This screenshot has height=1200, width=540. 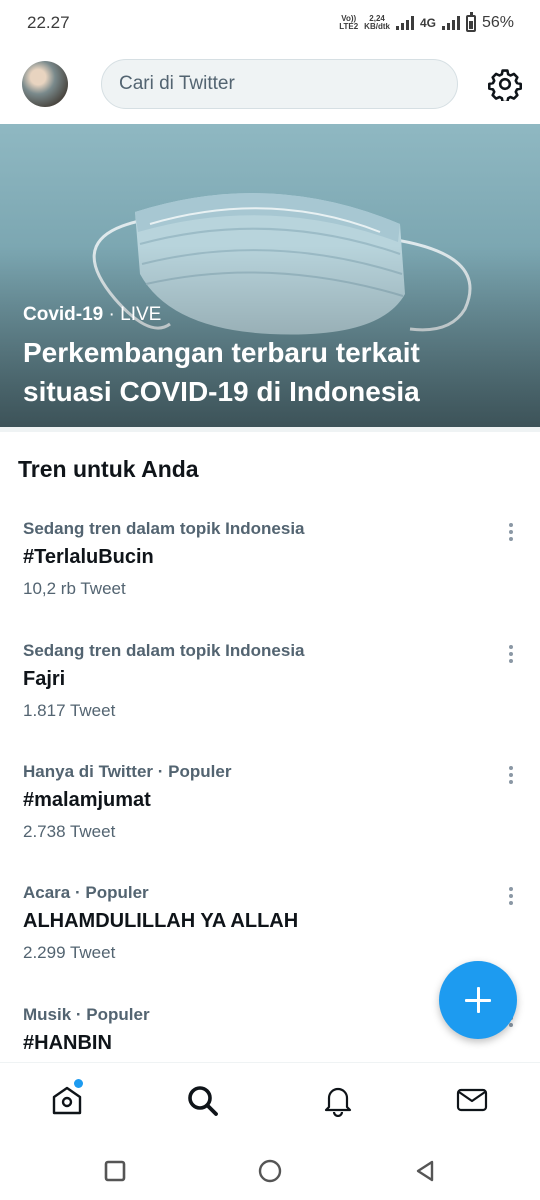 I want to click on search-icon, so click(x=203, y=1101).